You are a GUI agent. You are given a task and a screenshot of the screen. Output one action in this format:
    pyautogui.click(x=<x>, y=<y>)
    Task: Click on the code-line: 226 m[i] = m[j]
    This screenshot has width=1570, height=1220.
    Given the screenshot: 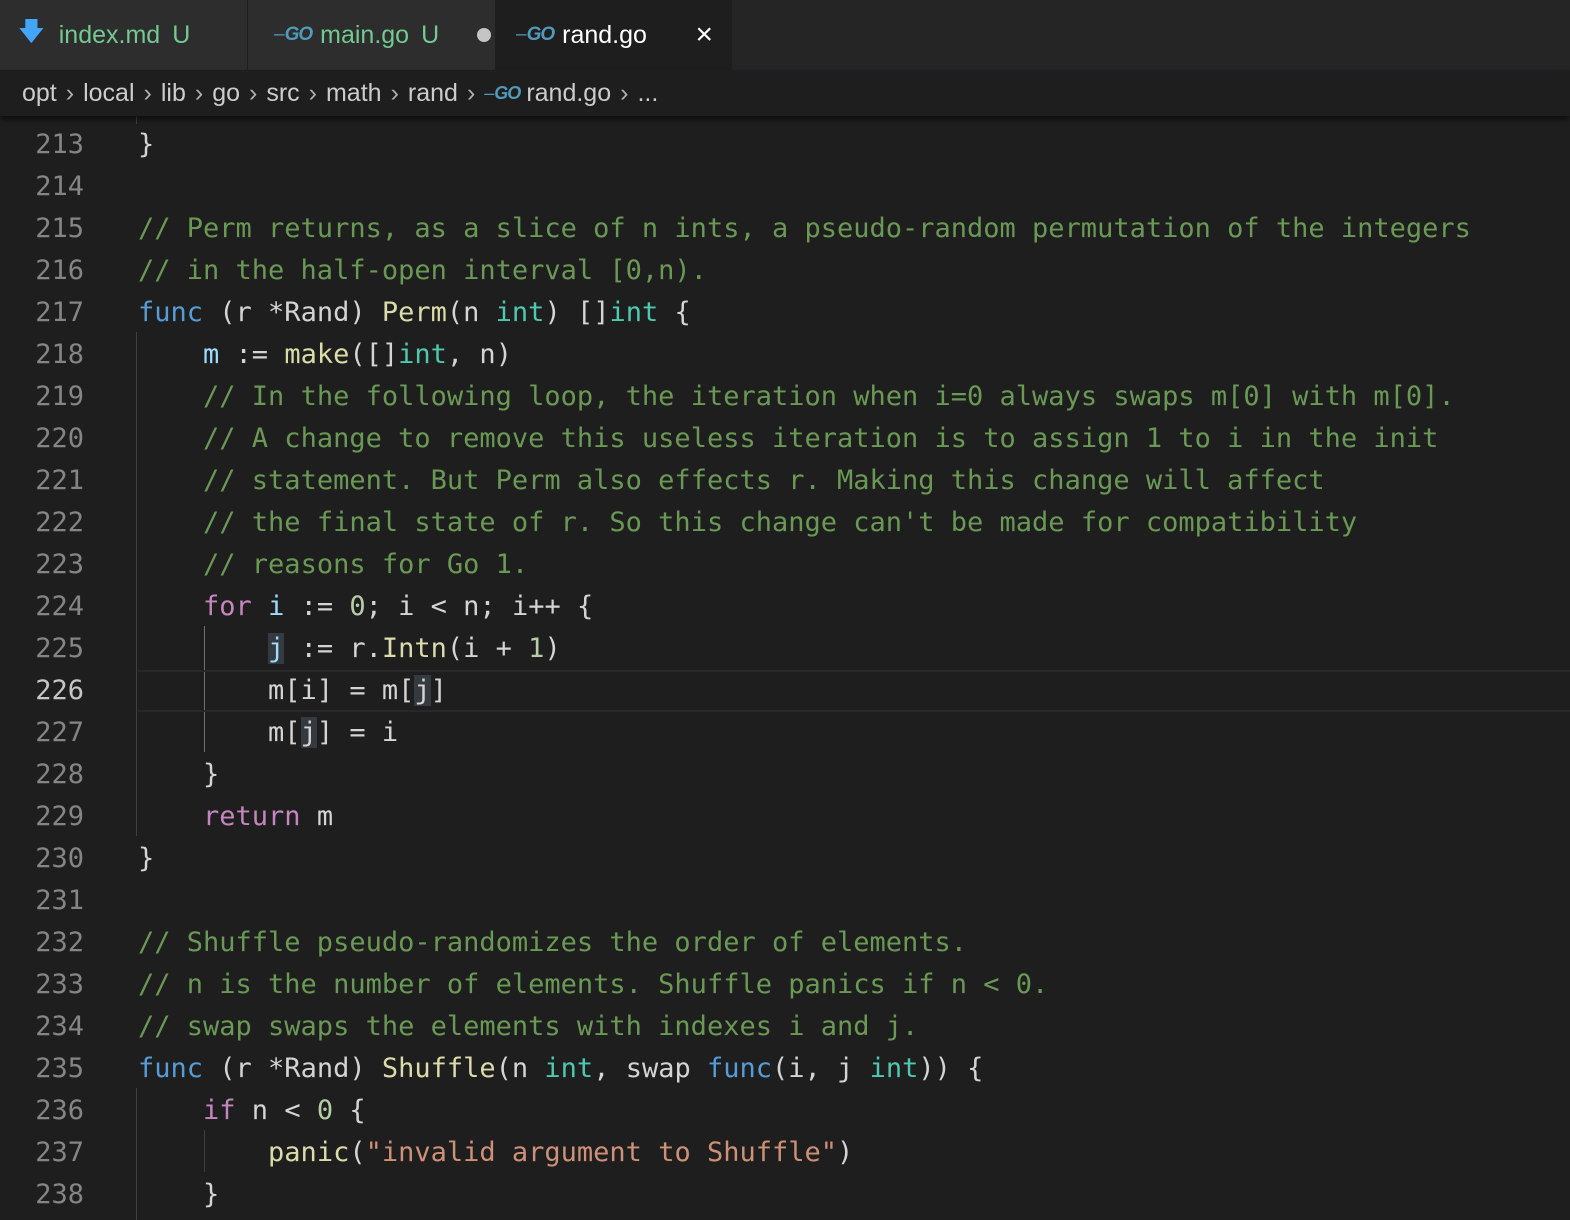 What is the action you would take?
    pyautogui.click(x=785, y=691)
    